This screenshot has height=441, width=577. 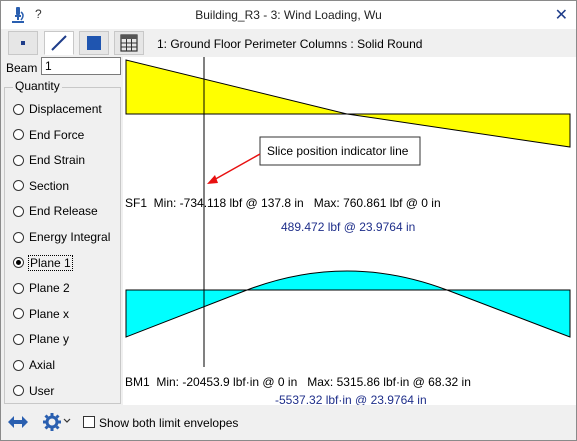 I want to click on square-icon, so click(x=94, y=43).